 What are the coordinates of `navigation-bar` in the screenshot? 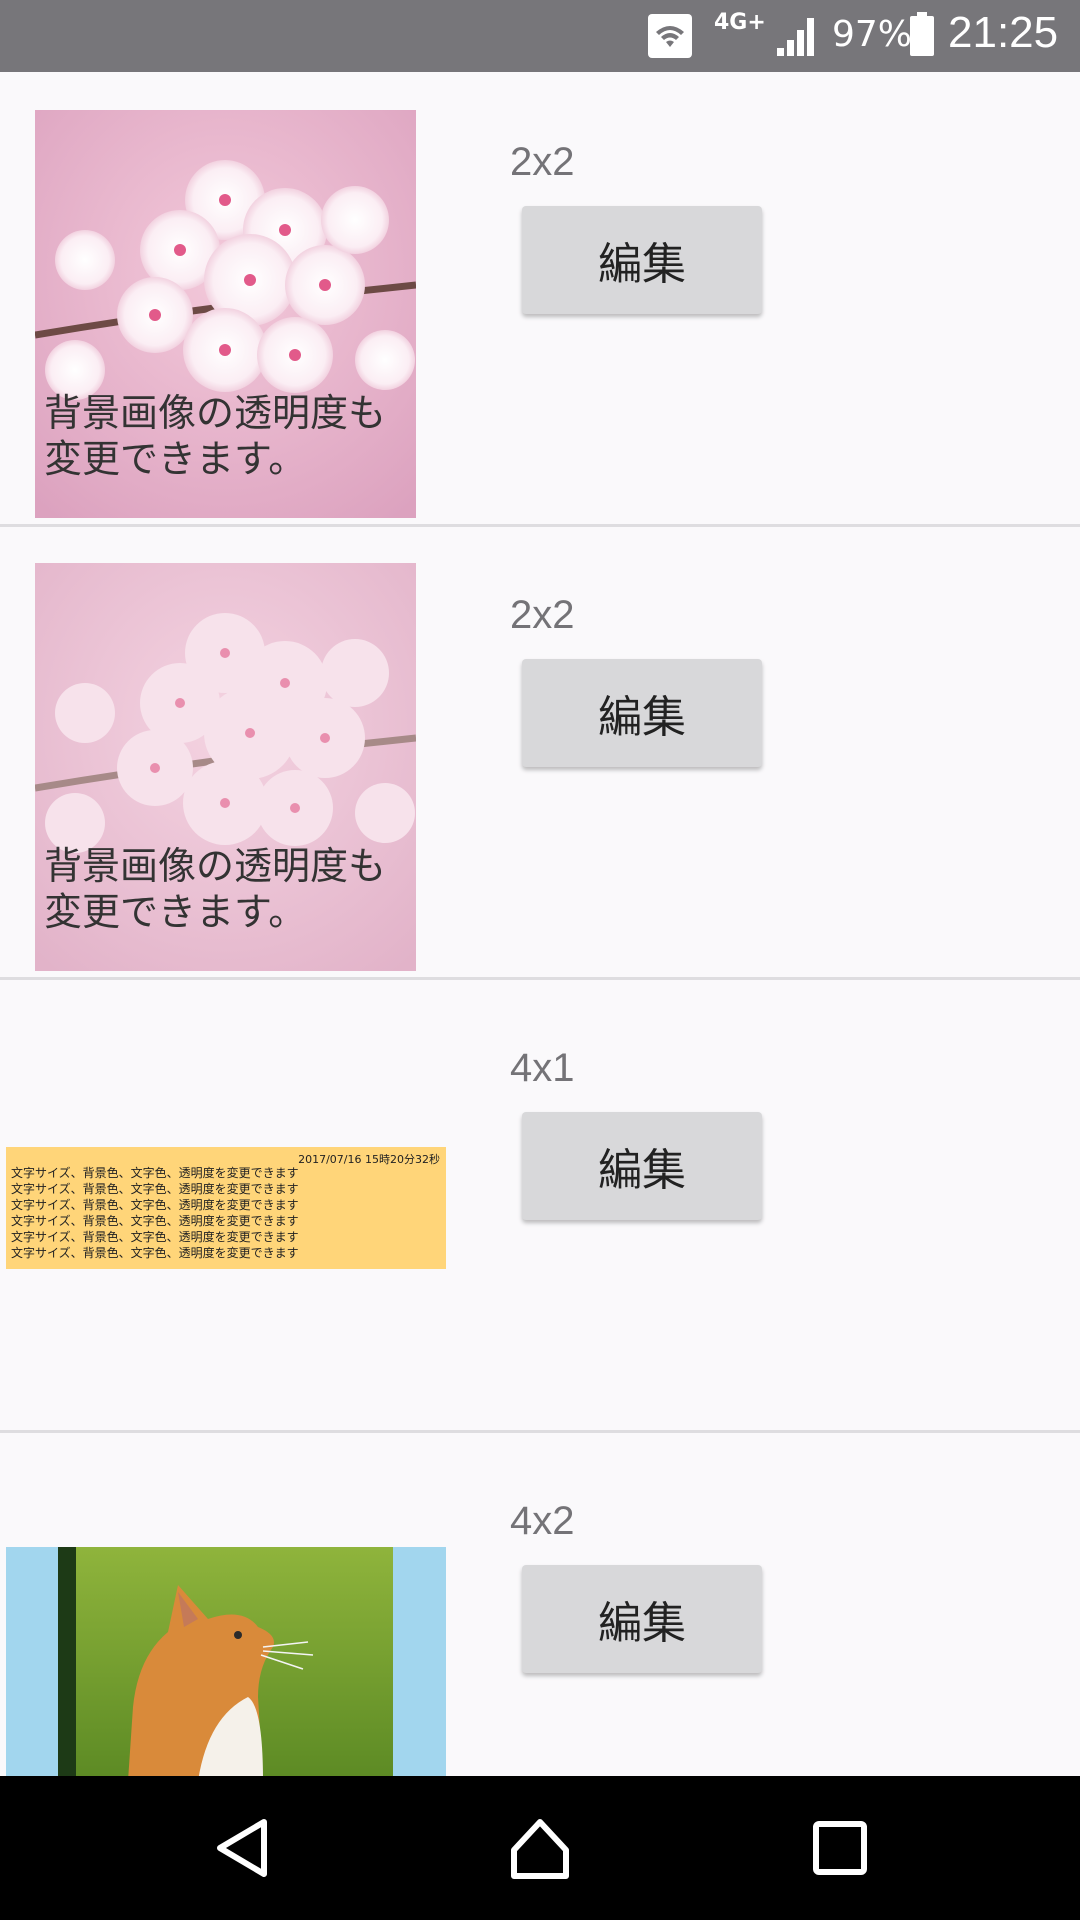 It's located at (540, 1848).